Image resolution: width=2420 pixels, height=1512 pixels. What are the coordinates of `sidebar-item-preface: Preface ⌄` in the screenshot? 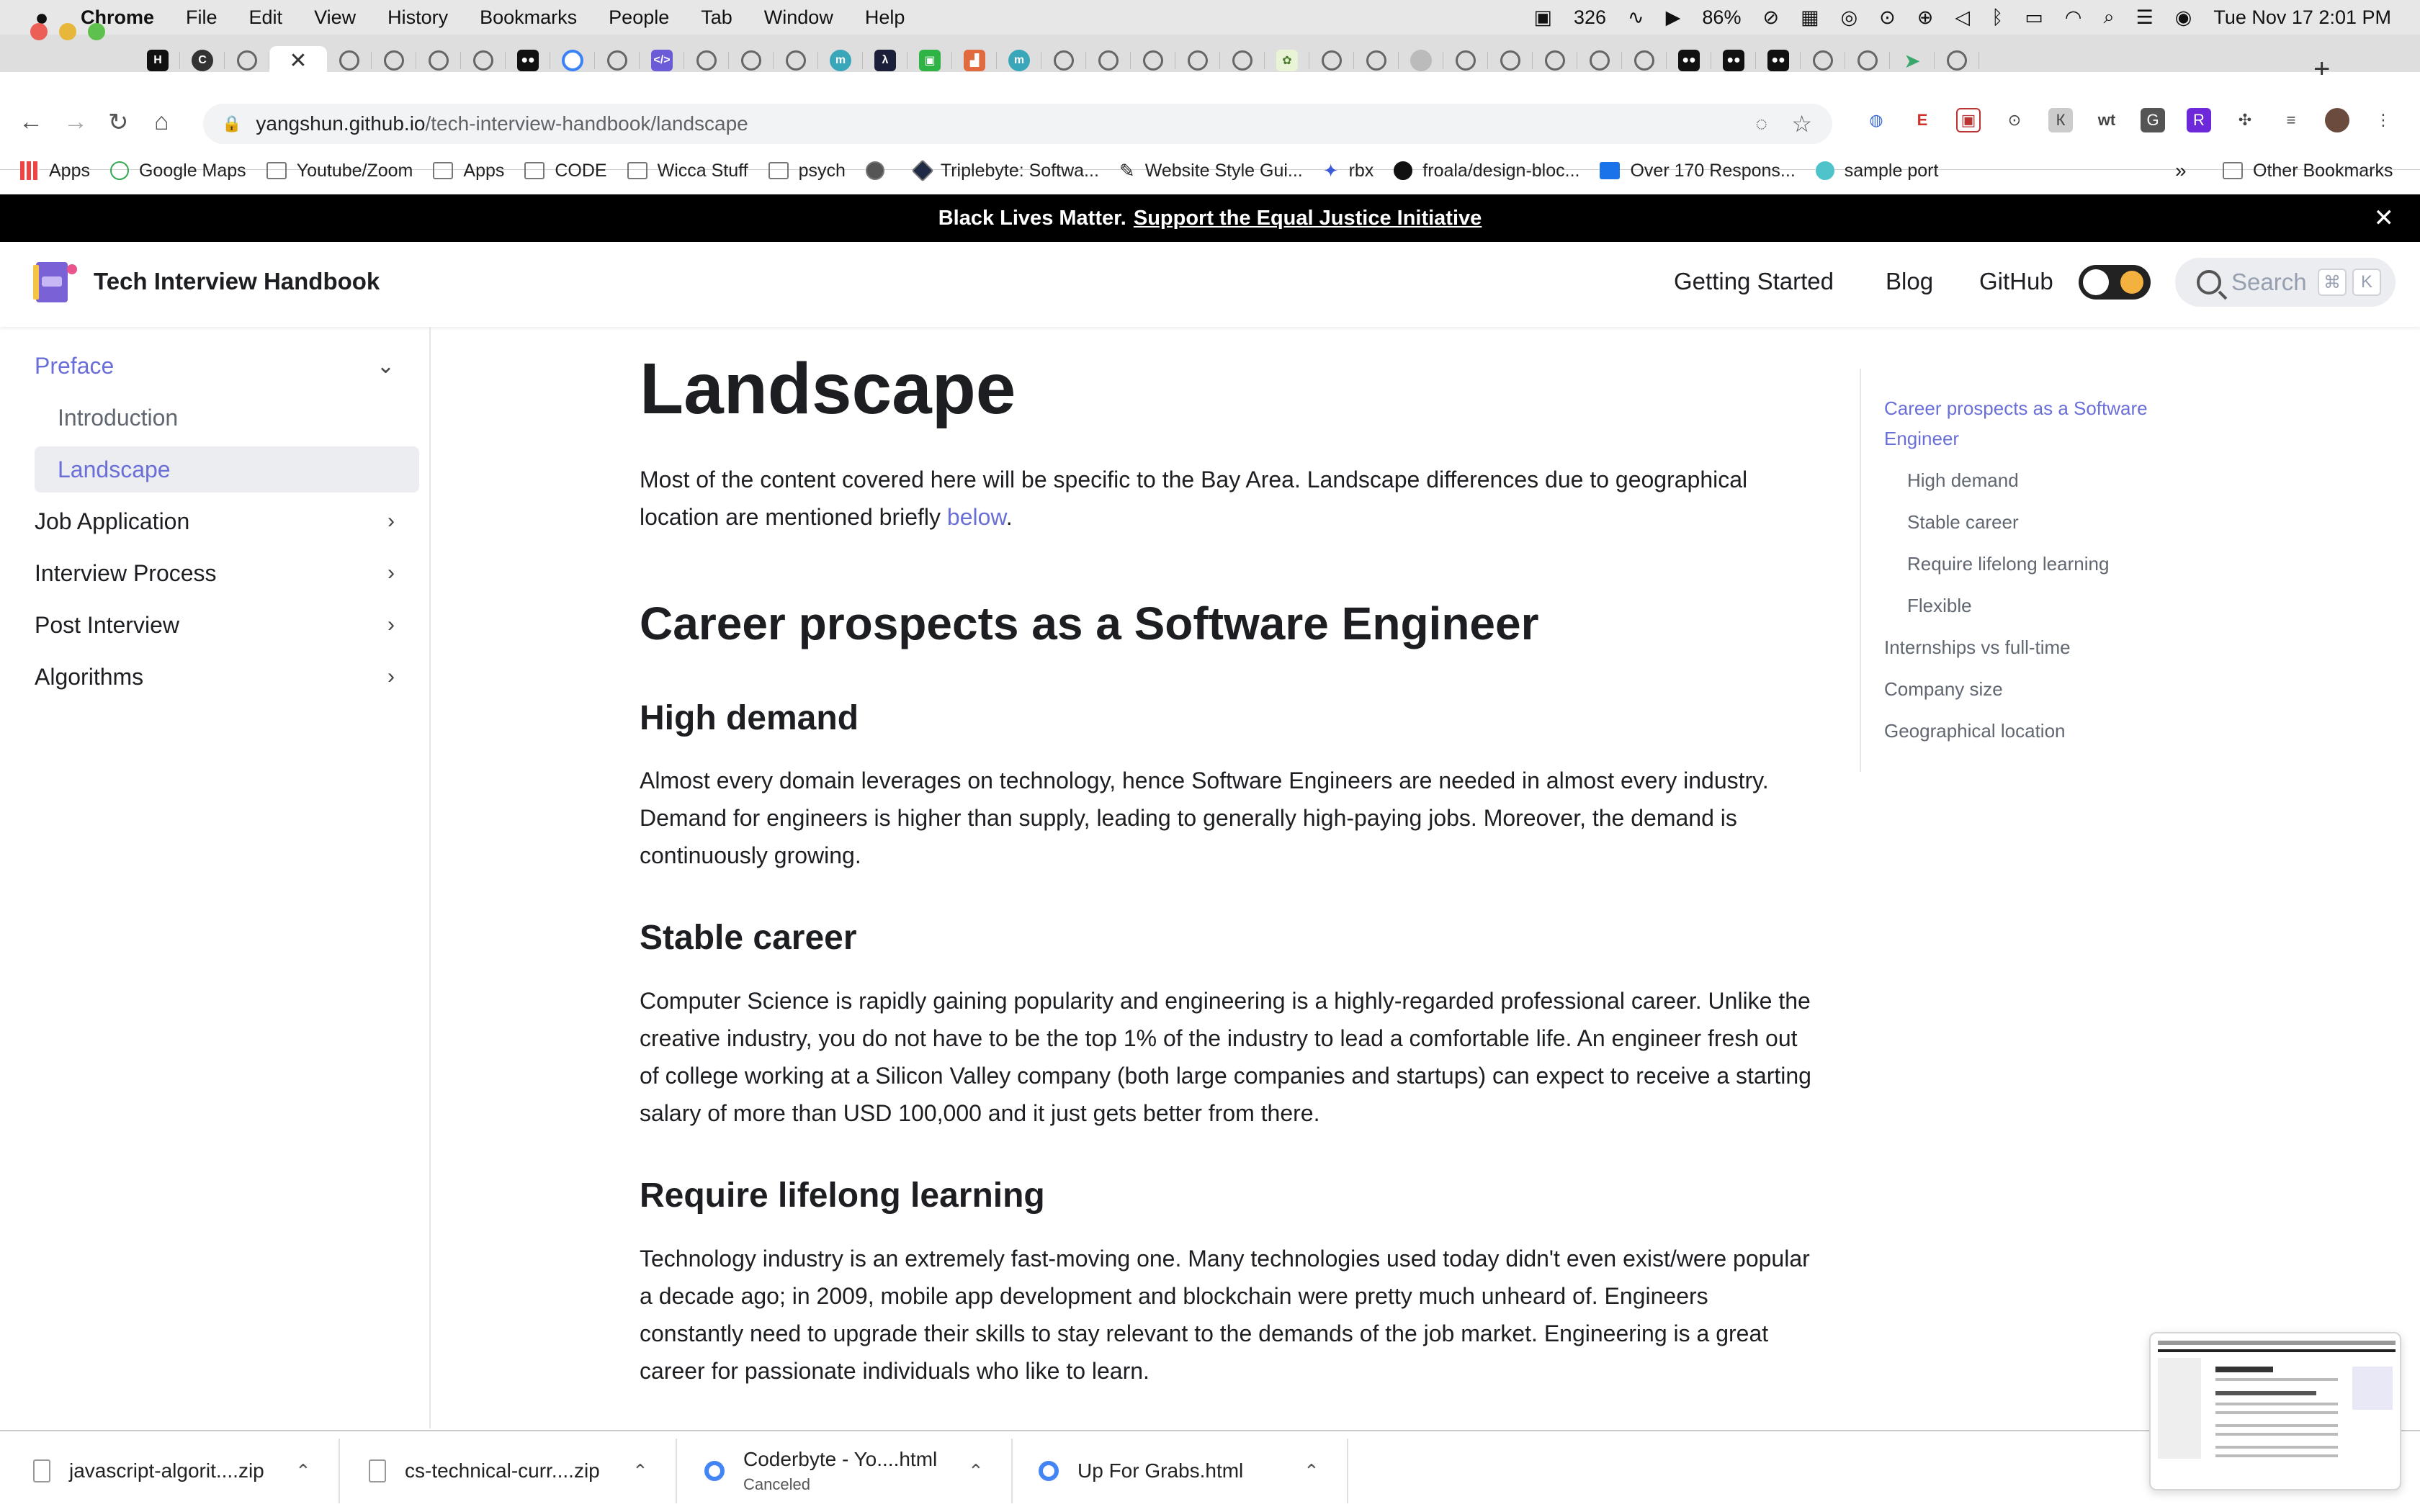 It's located at (227, 366).